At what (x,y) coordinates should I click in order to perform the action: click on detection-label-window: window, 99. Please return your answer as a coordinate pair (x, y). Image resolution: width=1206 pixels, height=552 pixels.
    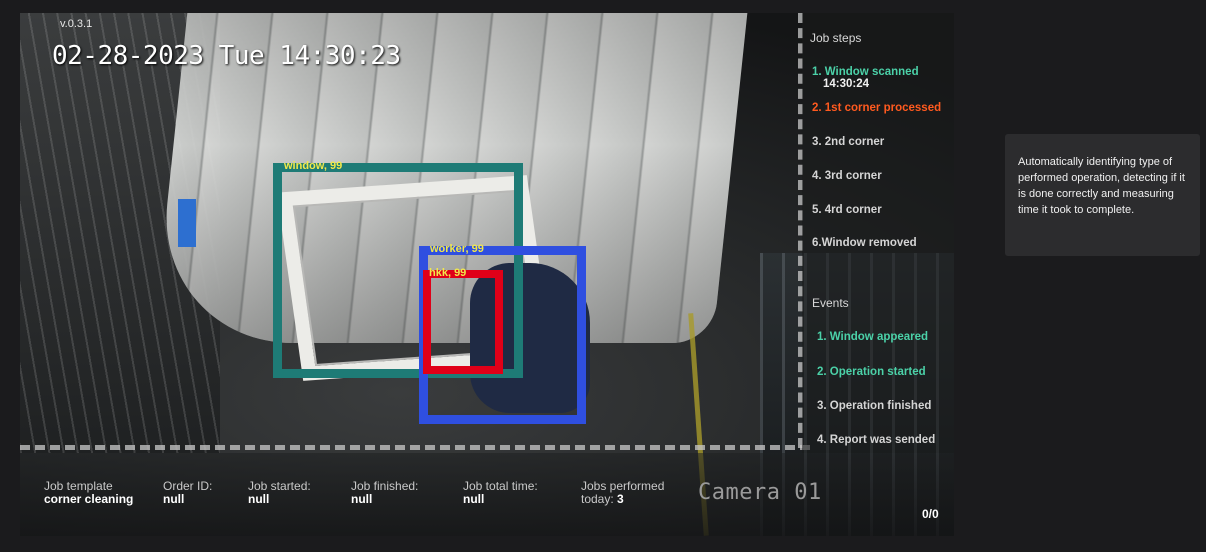
    Looking at the image, I should click on (313, 166).